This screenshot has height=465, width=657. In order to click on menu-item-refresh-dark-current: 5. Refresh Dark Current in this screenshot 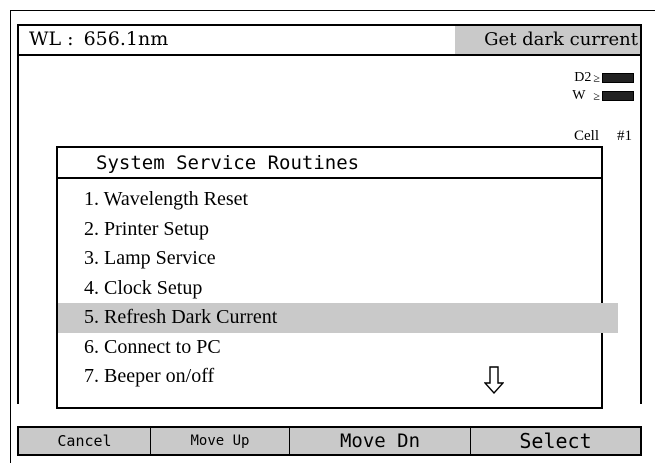, I will do `click(338, 318)`.